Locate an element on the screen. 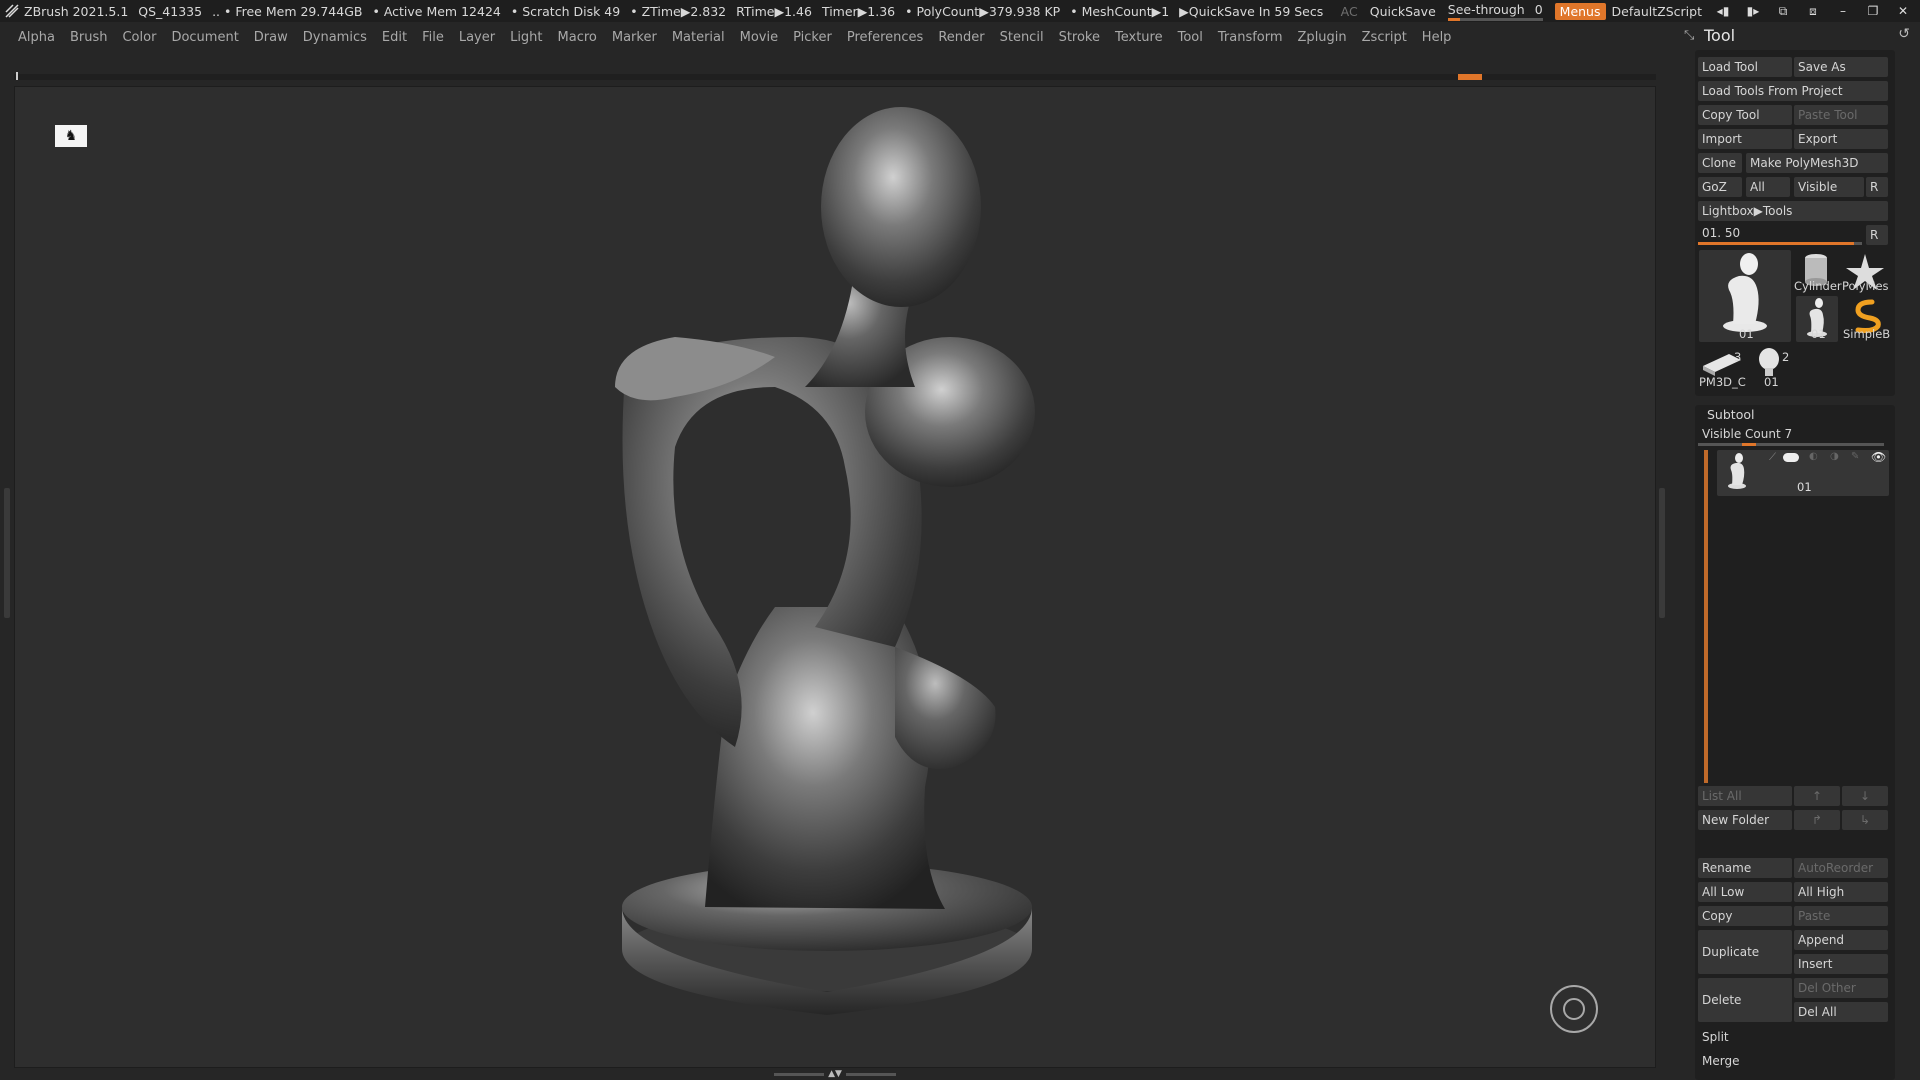 The width and height of the screenshot is (1920, 1080). head-tool-label: 01 is located at coordinates (1771, 382).